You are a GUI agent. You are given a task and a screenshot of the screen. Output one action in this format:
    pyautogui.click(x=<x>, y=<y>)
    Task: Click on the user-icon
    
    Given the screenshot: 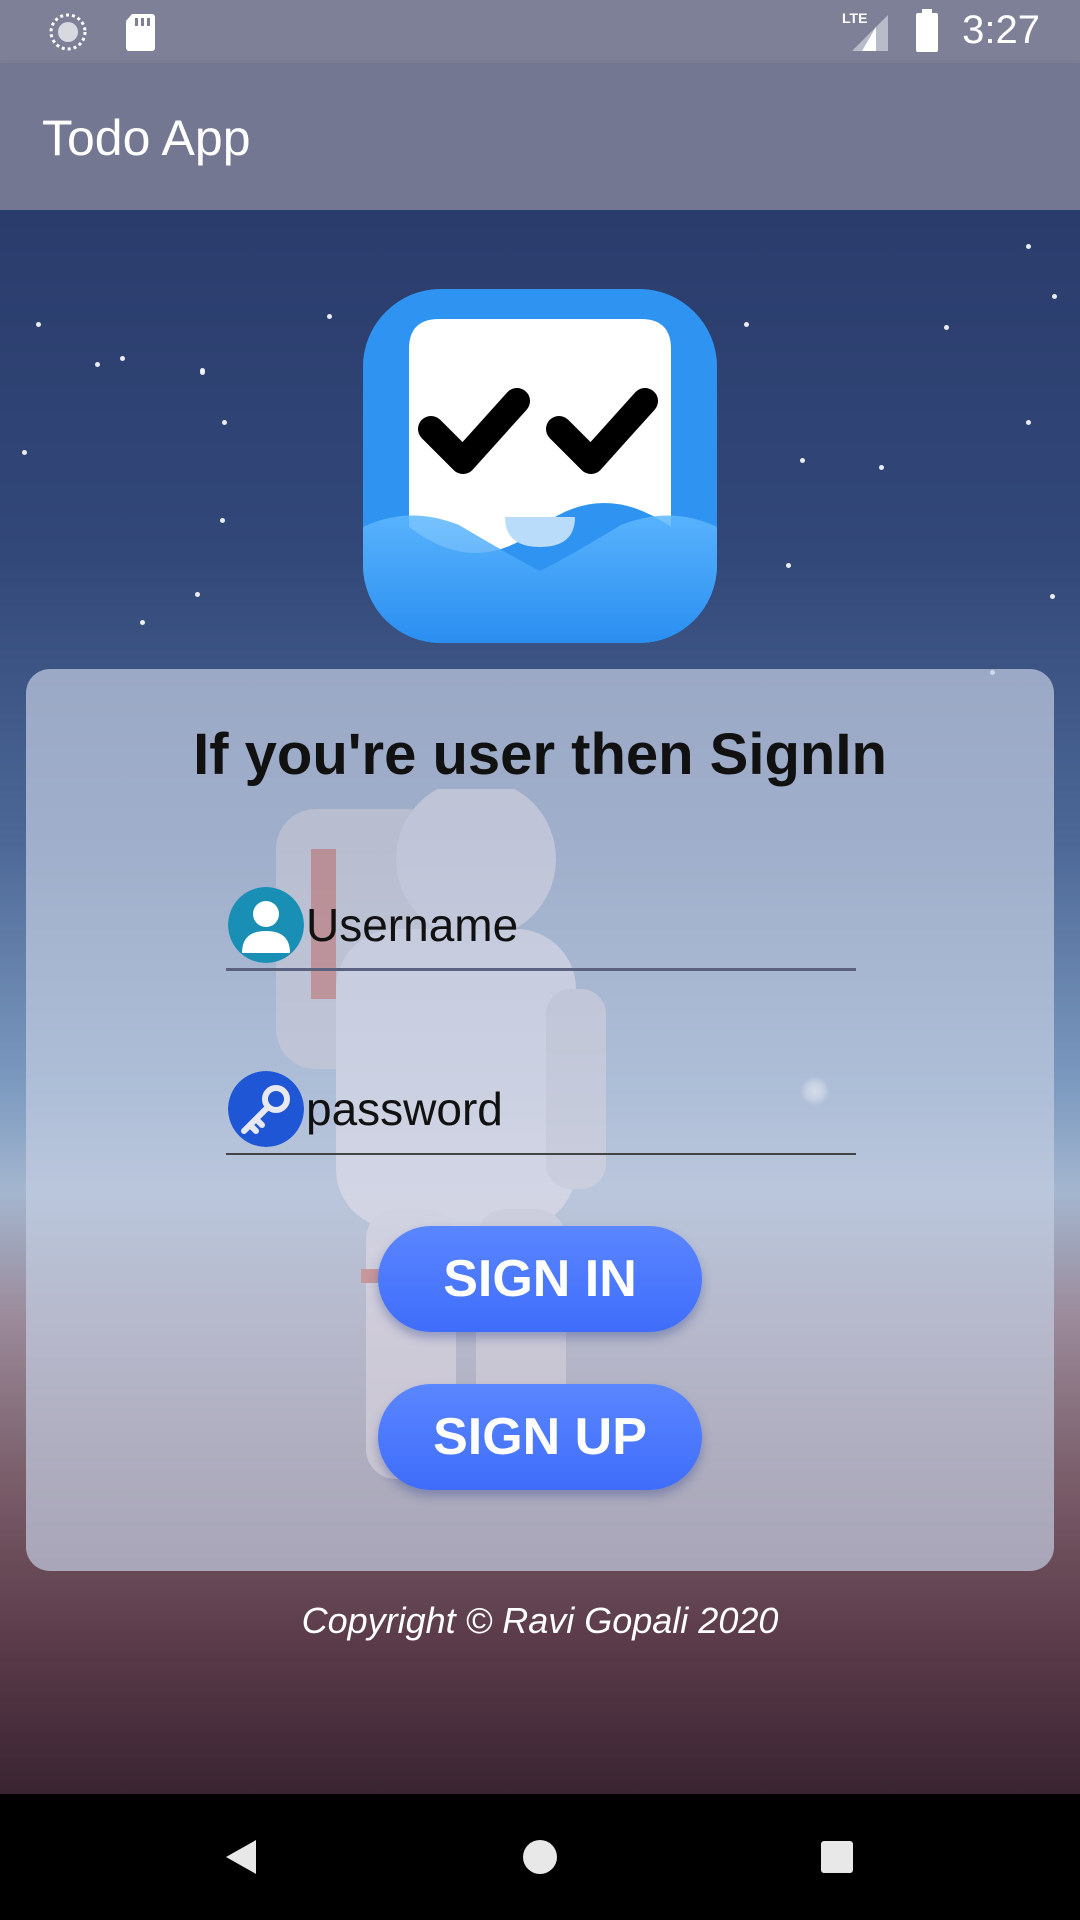 What is the action you would take?
    pyautogui.click(x=266, y=925)
    